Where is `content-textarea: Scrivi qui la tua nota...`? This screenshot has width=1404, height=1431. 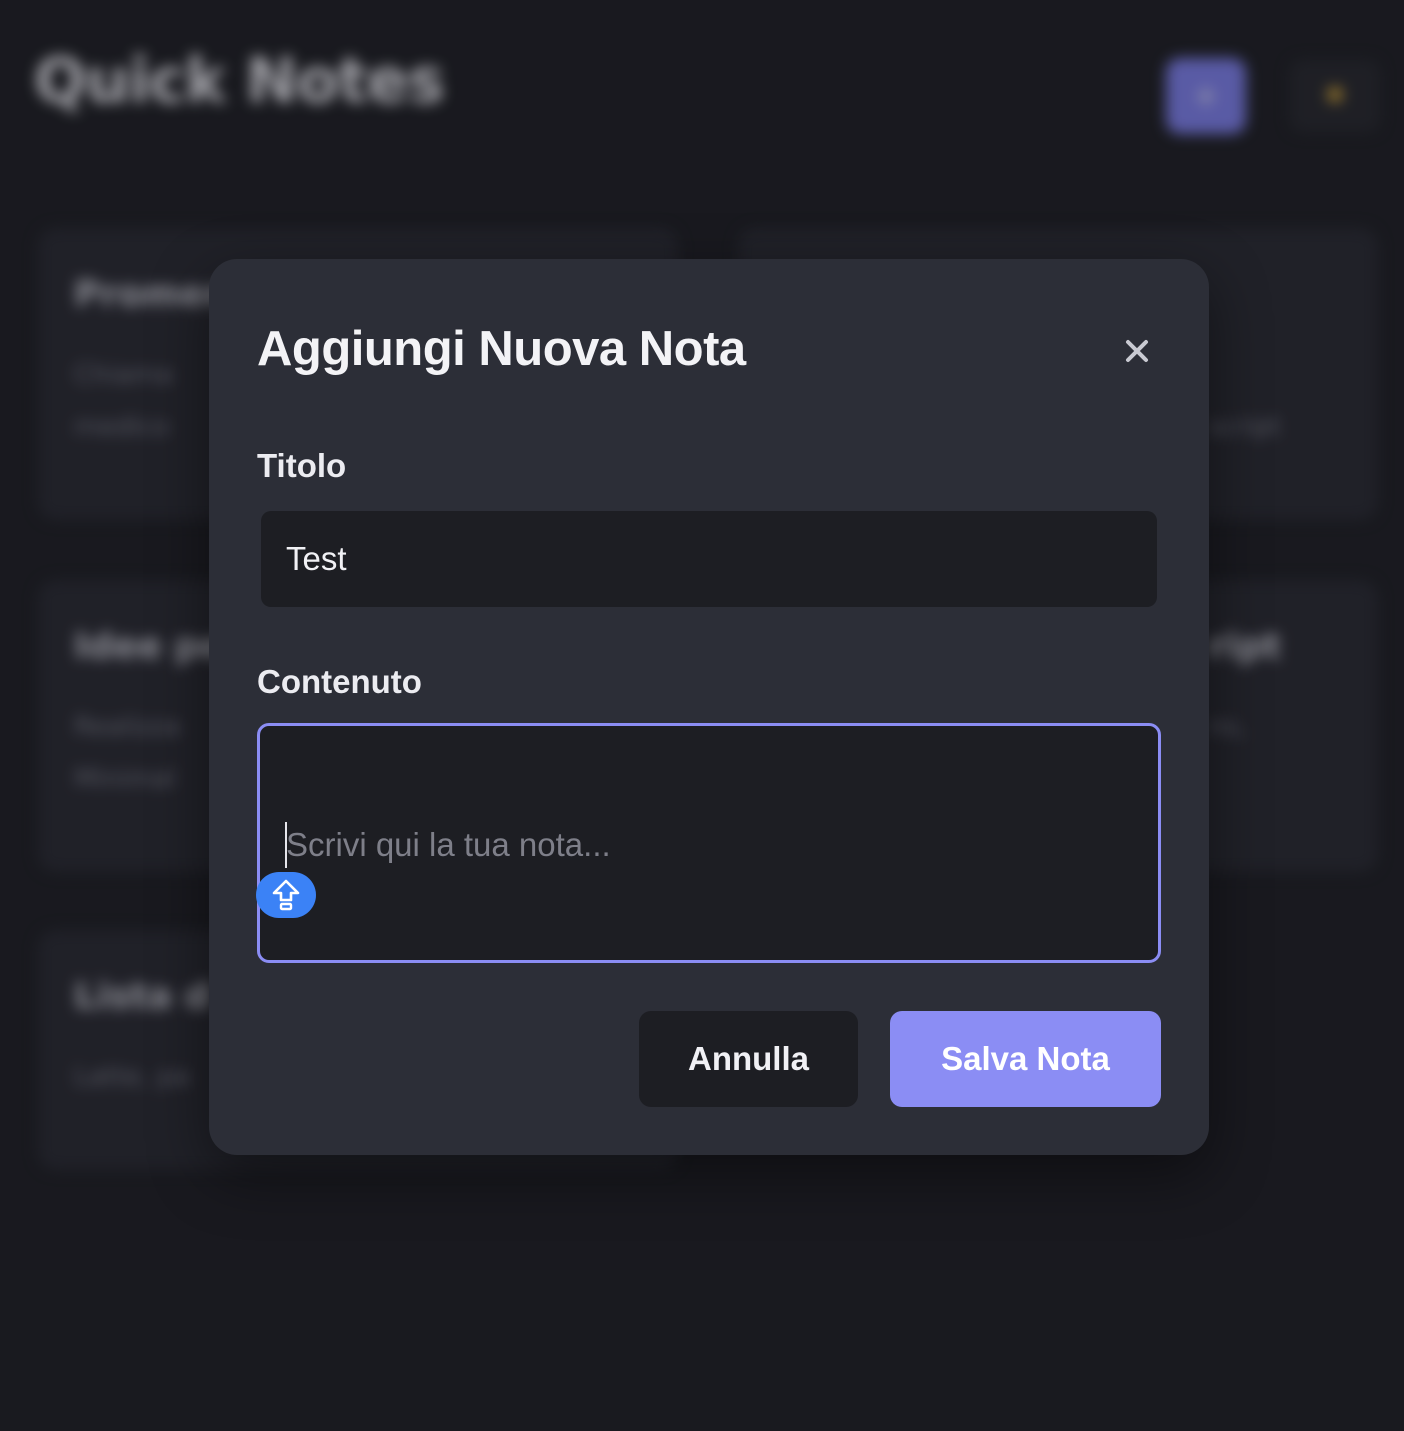
content-textarea: Scrivi qui la tua nota... is located at coordinates (708, 843).